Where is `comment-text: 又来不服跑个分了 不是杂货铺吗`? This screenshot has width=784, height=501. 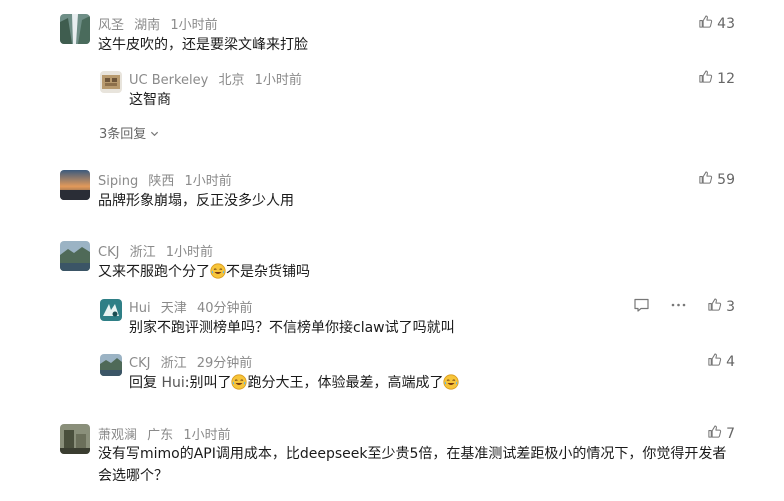
comment-text: 又来不服跑个分了 不是杂货铺吗 is located at coordinates (204, 272).